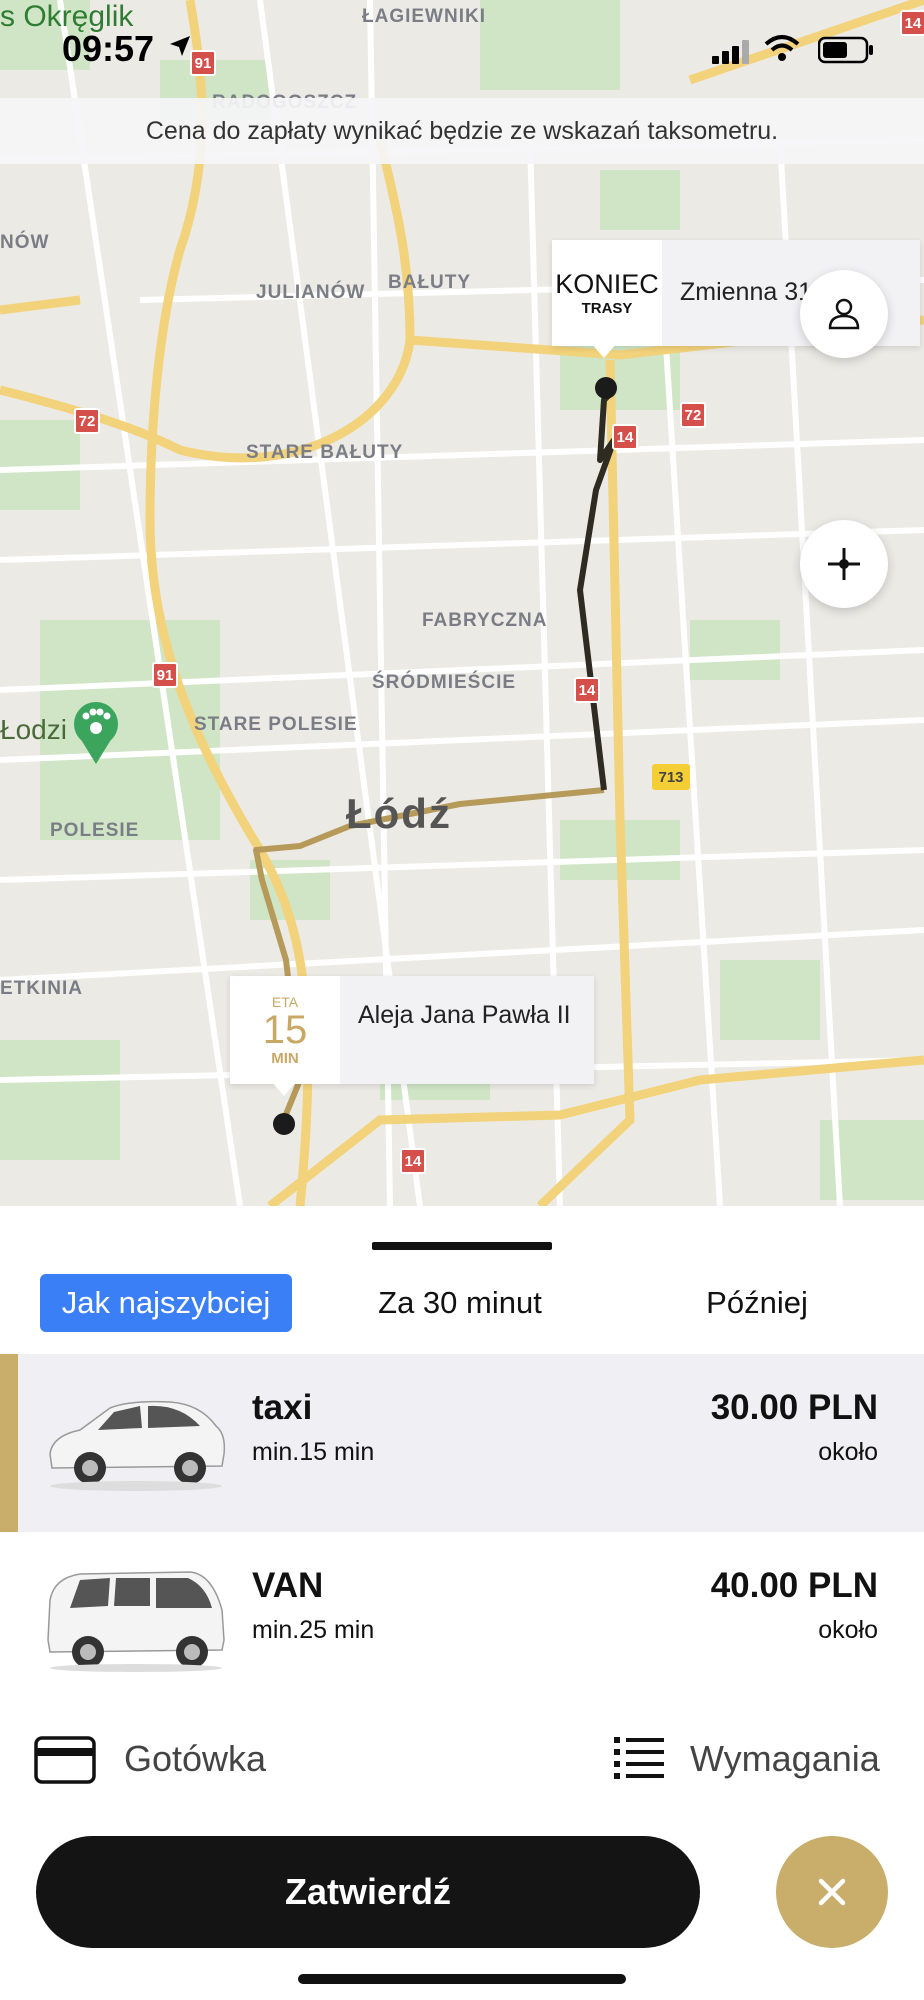 Image resolution: width=924 pixels, height=2000 pixels. Describe the element at coordinates (485, 620) in the screenshot. I see `district-label: FABRYCZNA` at that location.